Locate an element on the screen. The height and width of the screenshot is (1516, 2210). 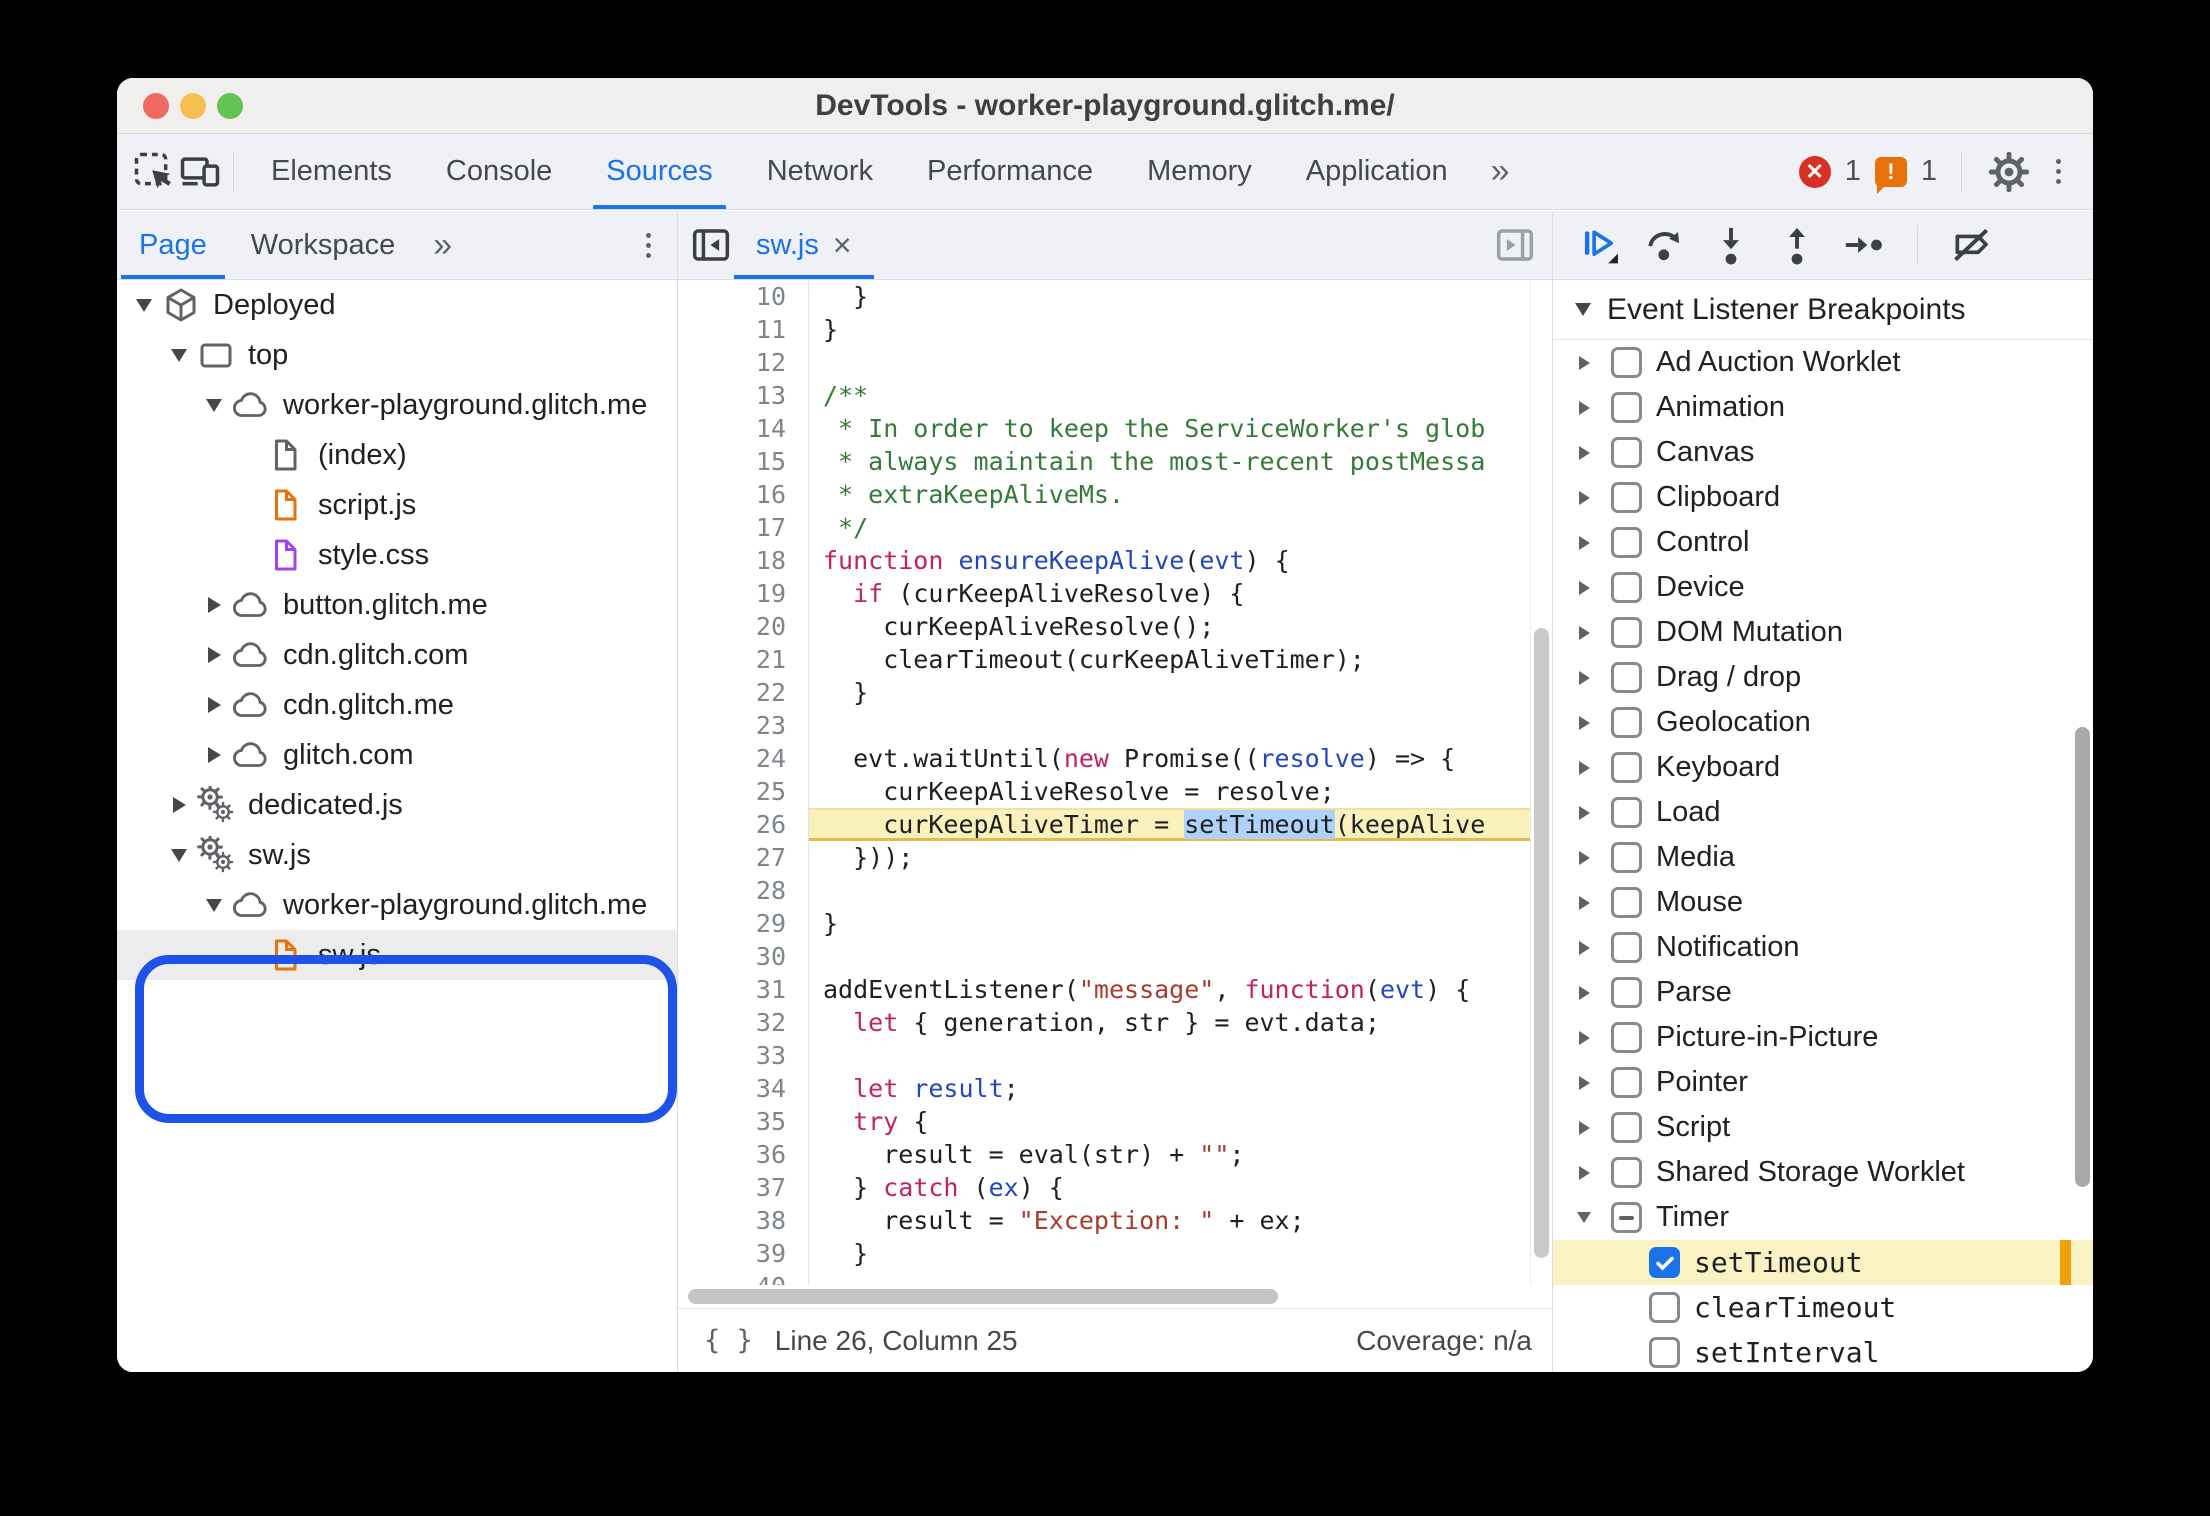
error-icon: ✕ is located at coordinates (1814, 171).